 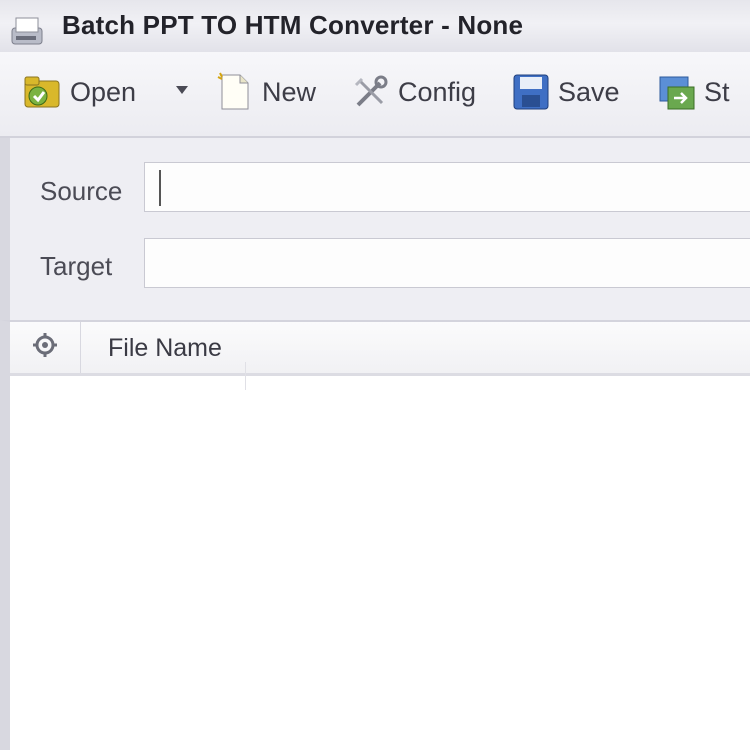 I want to click on target-input, so click(x=447, y=263).